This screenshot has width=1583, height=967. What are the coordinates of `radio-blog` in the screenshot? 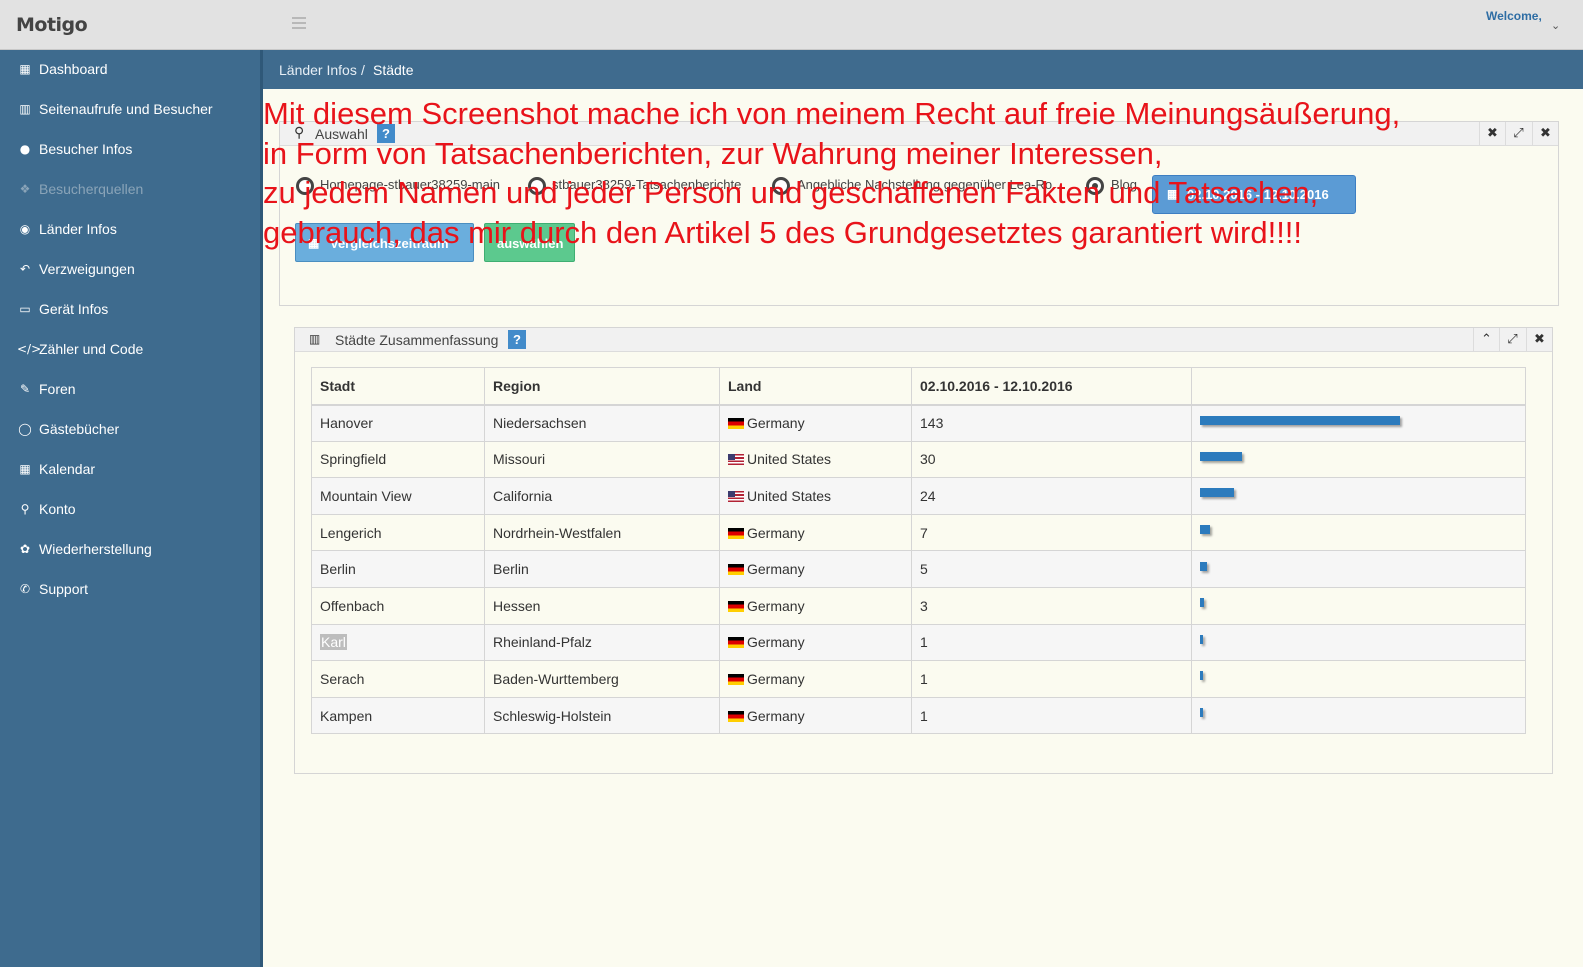 It's located at (1095, 186).